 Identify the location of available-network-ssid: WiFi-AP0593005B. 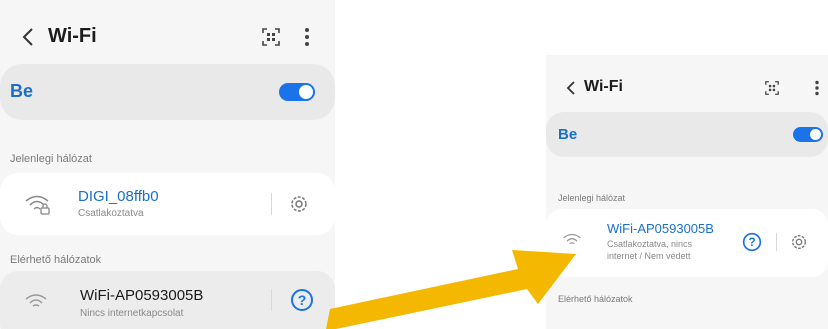
(142, 295).